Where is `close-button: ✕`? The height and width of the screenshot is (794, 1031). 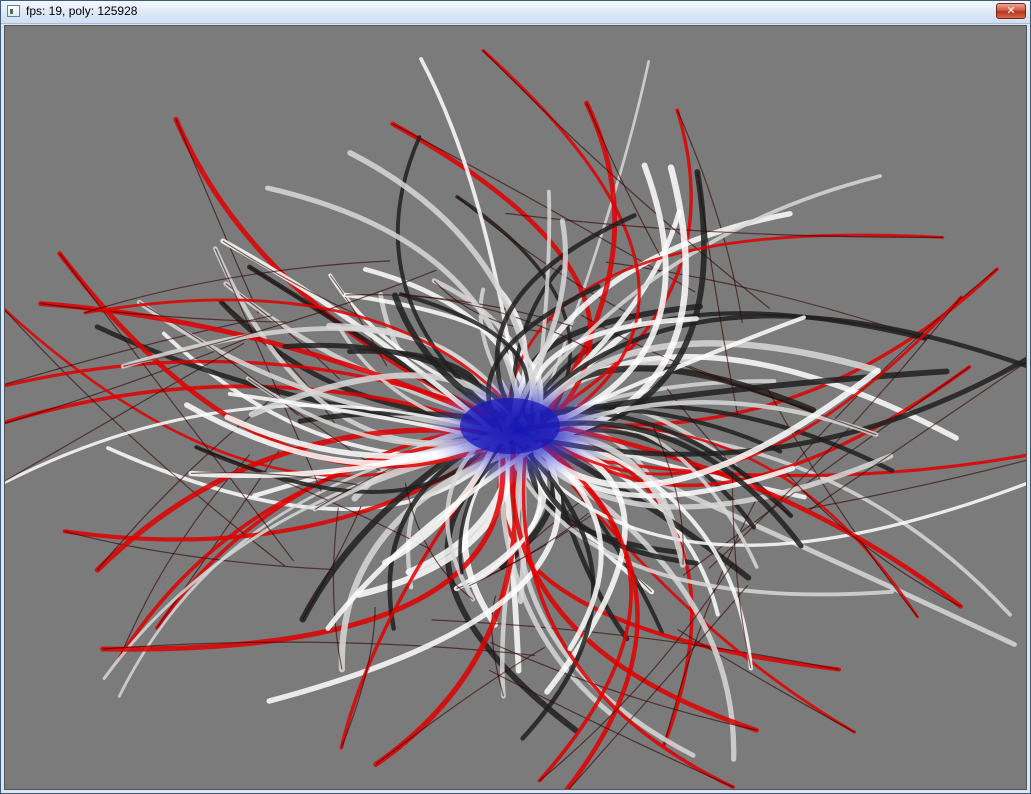
close-button: ✕ is located at coordinates (1011, 11).